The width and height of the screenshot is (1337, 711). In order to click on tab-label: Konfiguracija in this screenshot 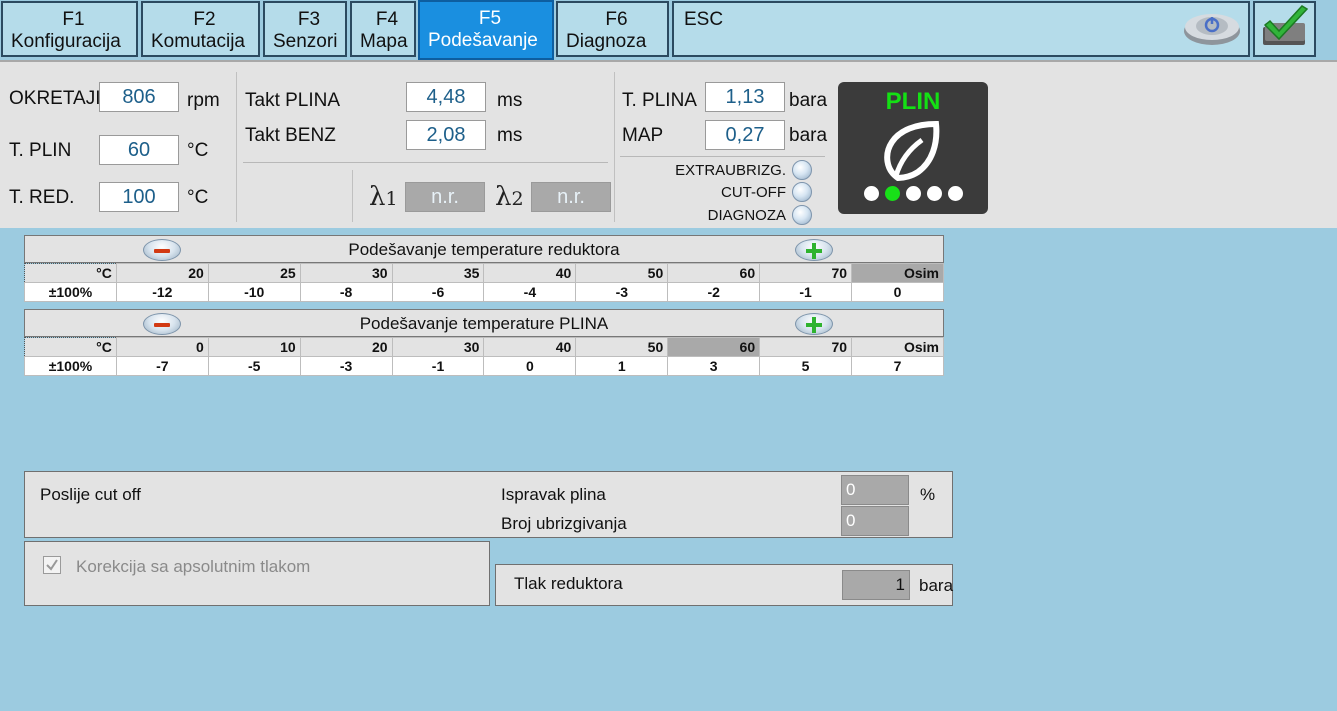, I will do `click(66, 41)`.